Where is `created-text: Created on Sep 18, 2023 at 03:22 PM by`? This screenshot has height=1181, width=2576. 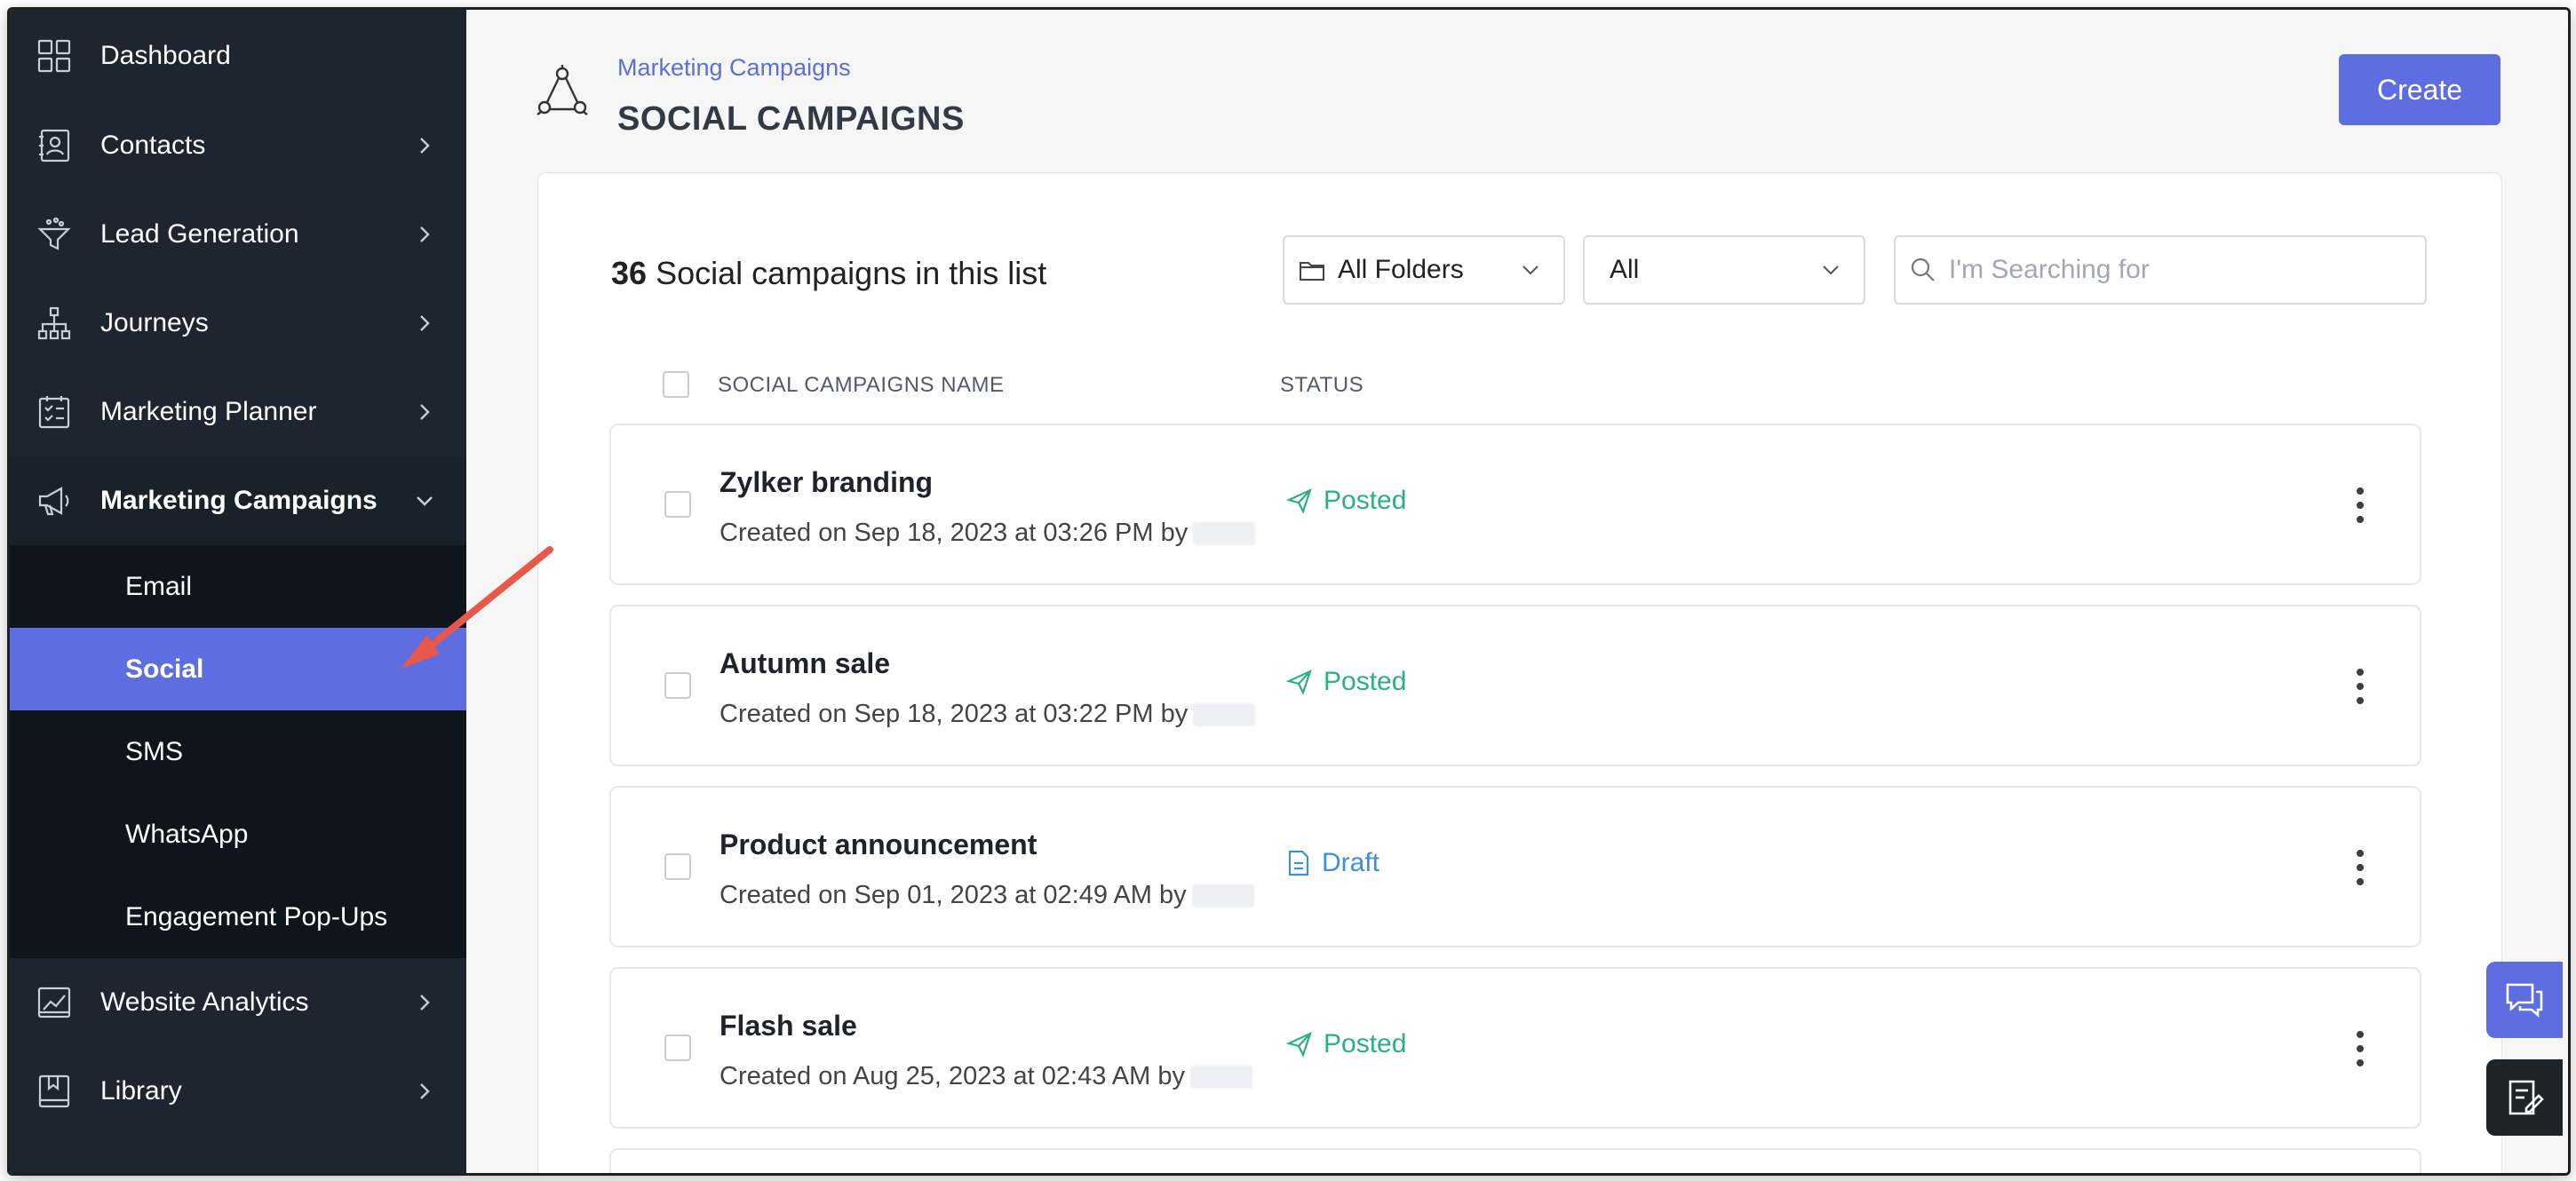 created-text: Created on Sep 18, 2023 at 03:22 PM by is located at coordinates (954, 714).